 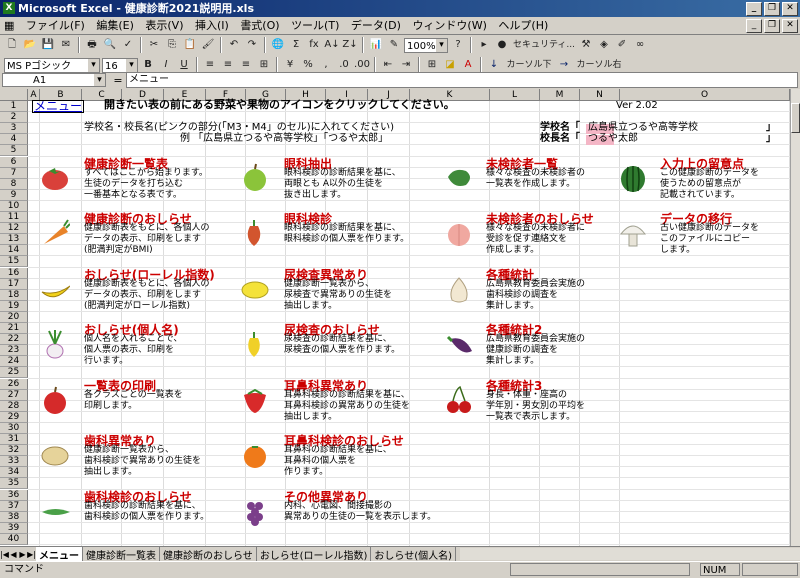 I want to click on row-header-38: 38, so click(x=14, y=517).